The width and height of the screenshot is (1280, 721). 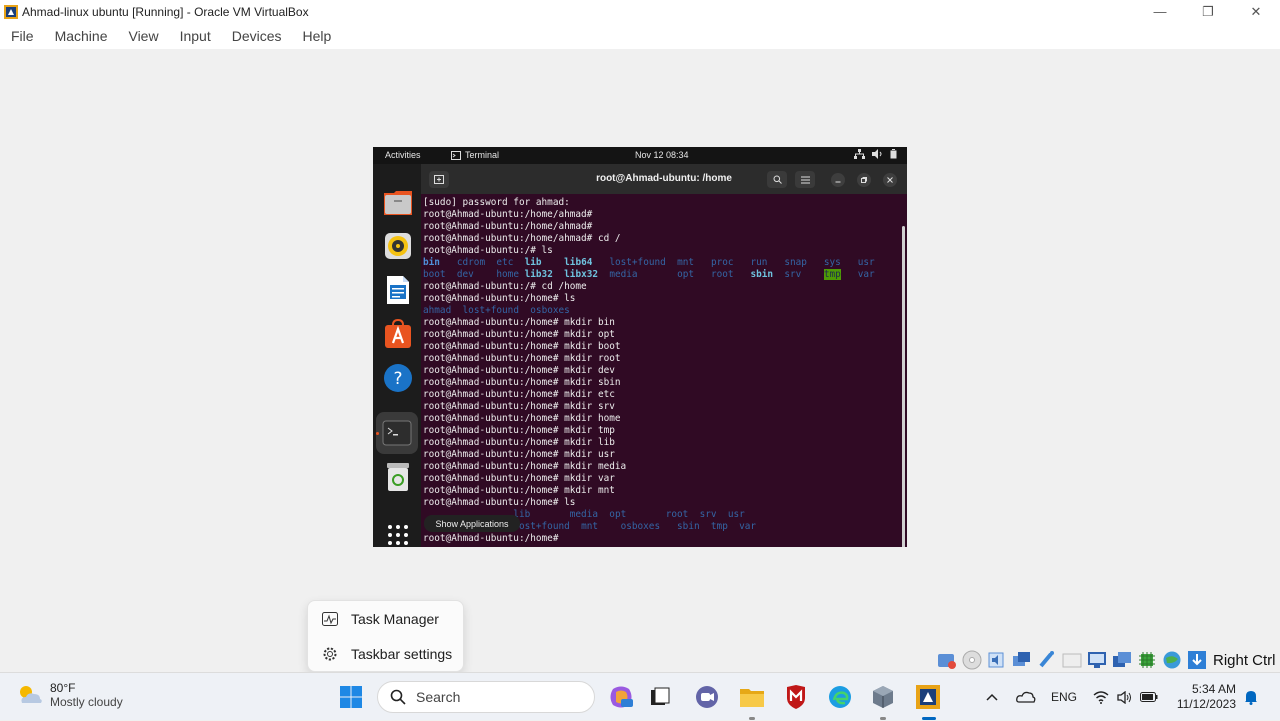 I want to click on taskbar-virtualbox-manager, so click(x=883, y=697).